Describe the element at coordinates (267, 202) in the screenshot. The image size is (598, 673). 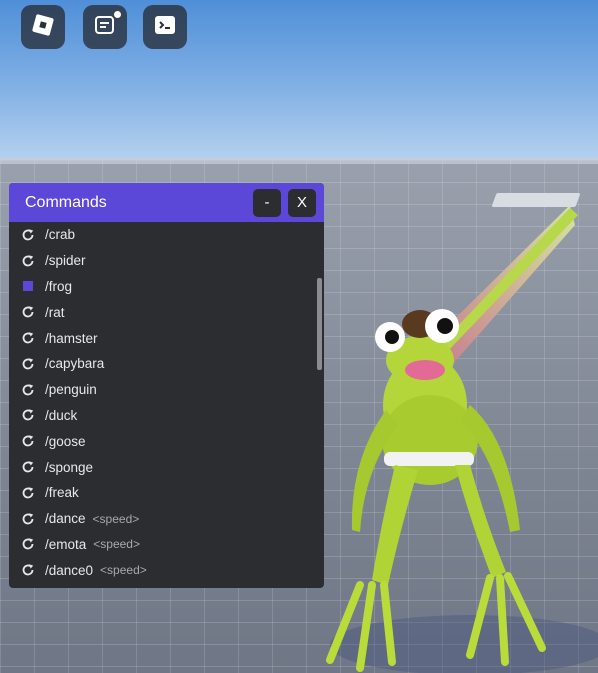
I see `minimize-button: -` at that location.